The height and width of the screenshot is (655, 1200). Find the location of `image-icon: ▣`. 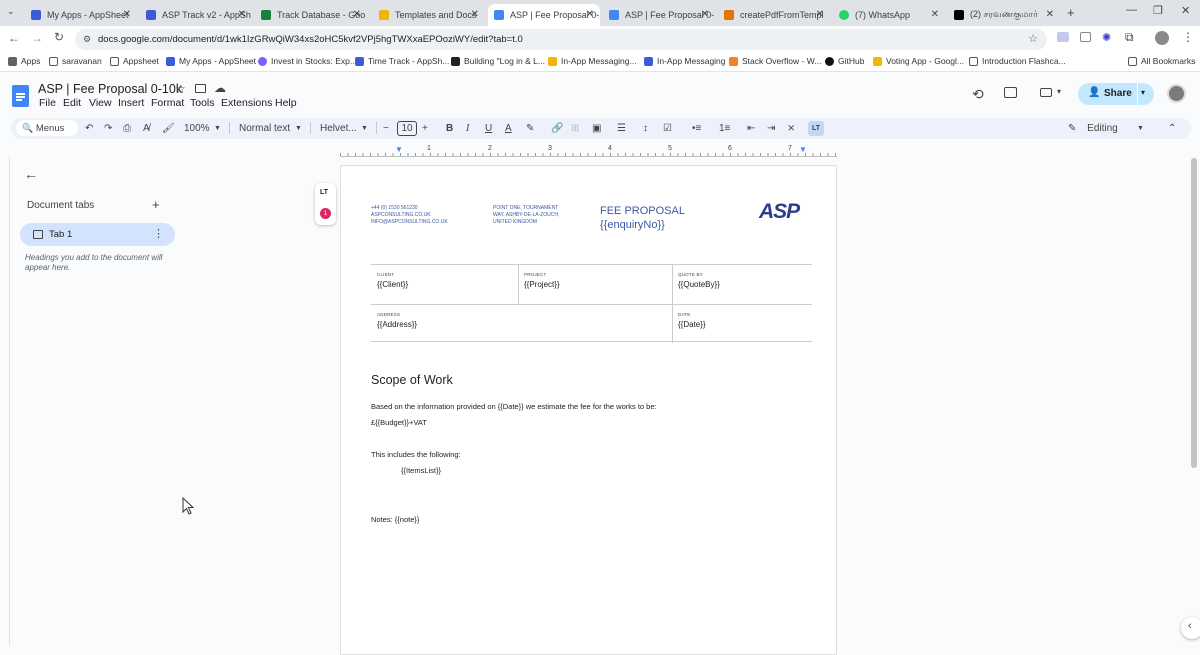

image-icon: ▣ is located at coordinates (596, 128).